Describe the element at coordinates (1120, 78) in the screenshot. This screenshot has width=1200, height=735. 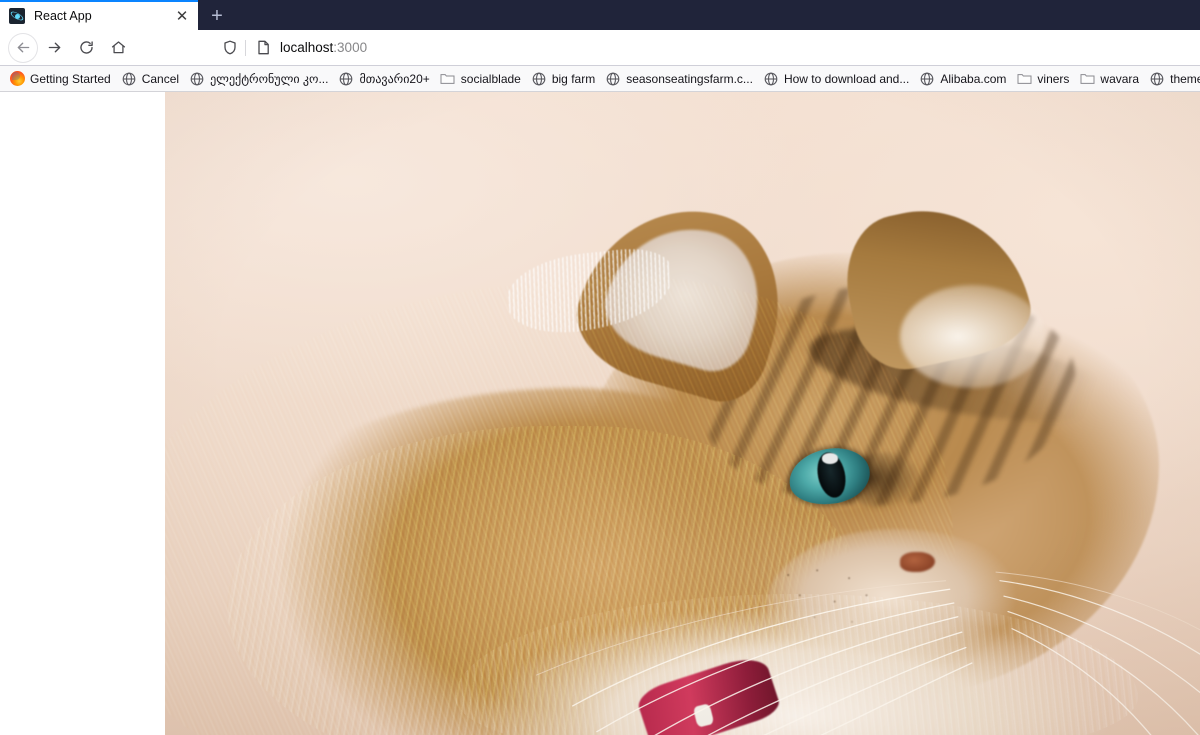
I see `bookmark-label: wavara` at that location.